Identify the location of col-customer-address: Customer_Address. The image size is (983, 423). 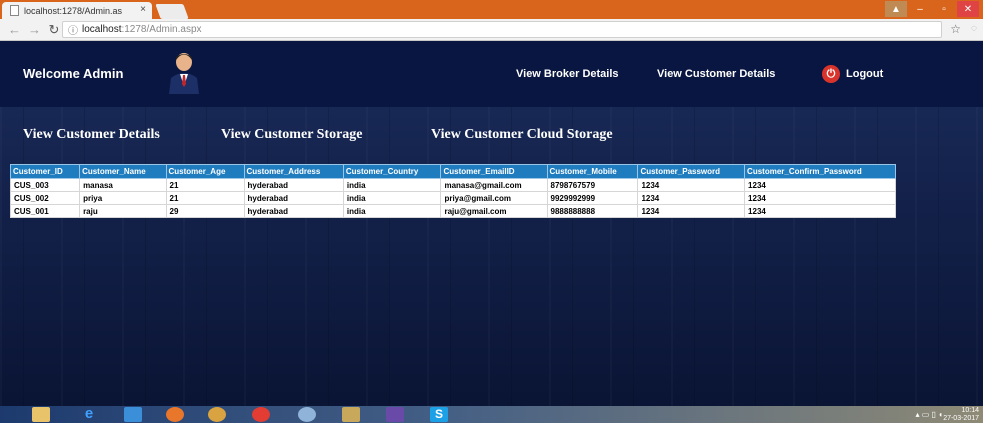
(293, 171).